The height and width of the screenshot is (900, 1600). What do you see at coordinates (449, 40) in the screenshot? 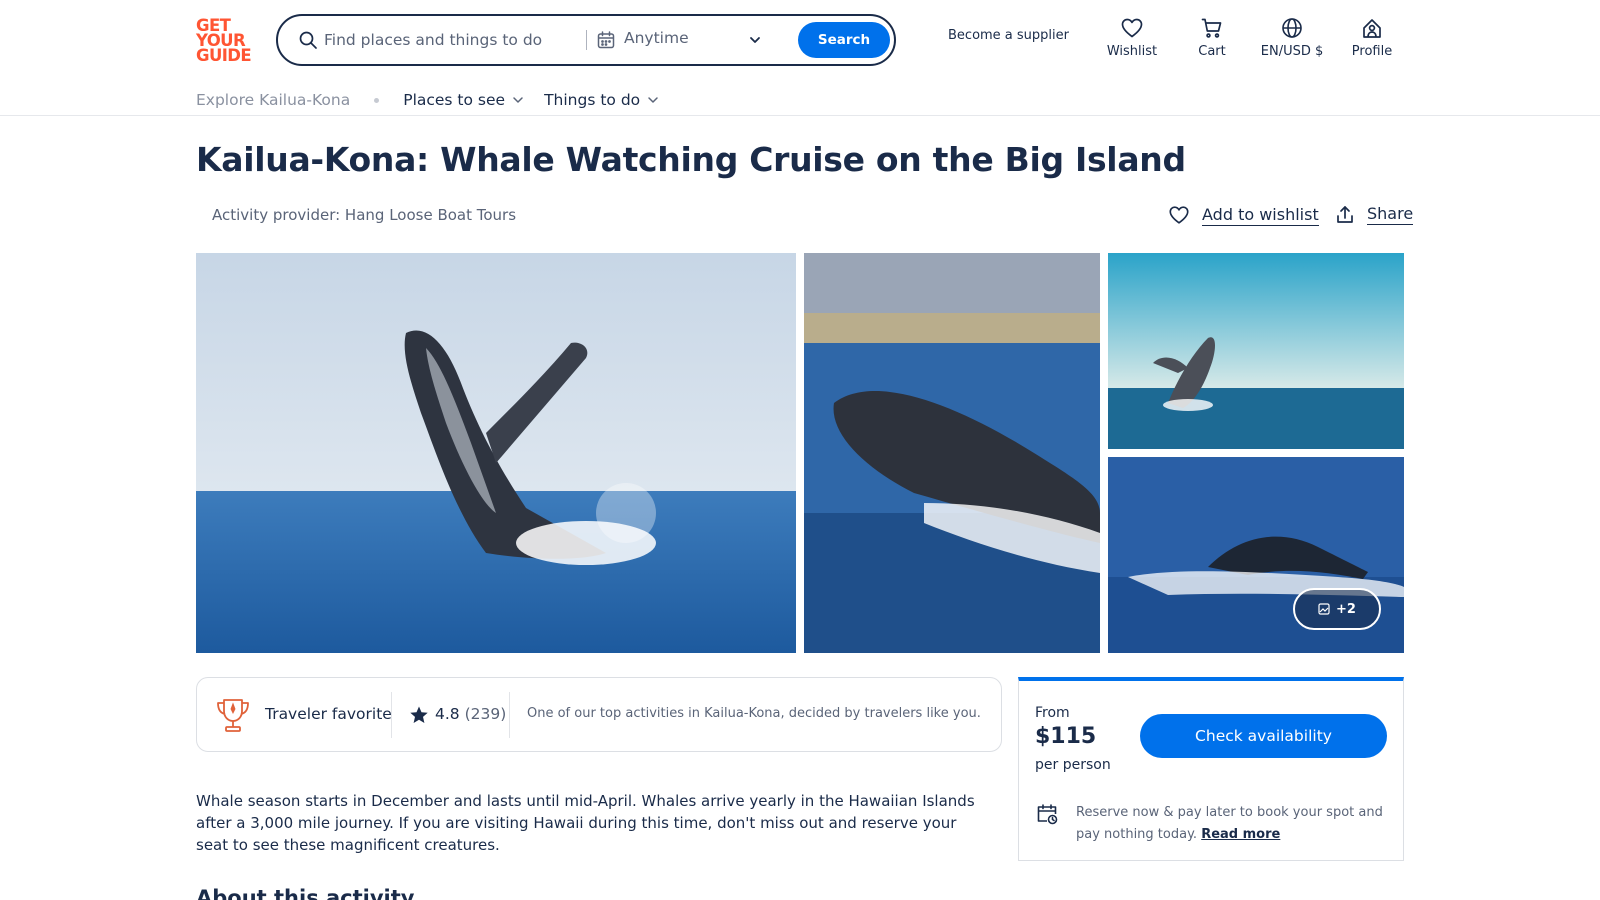
I see `search-input` at bounding box center [449, 40].